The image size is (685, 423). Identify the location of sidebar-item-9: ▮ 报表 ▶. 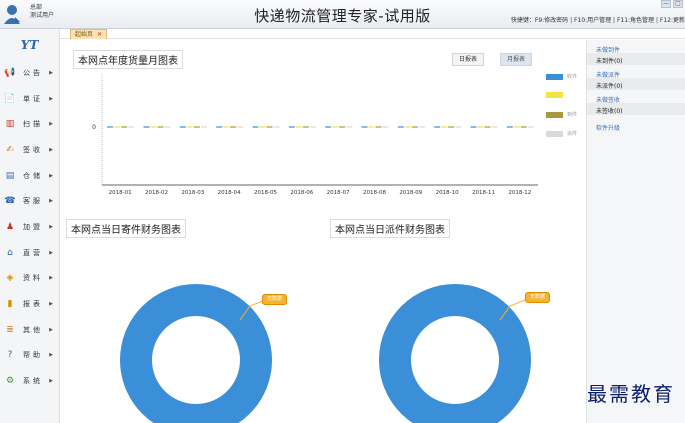
(29, 304).